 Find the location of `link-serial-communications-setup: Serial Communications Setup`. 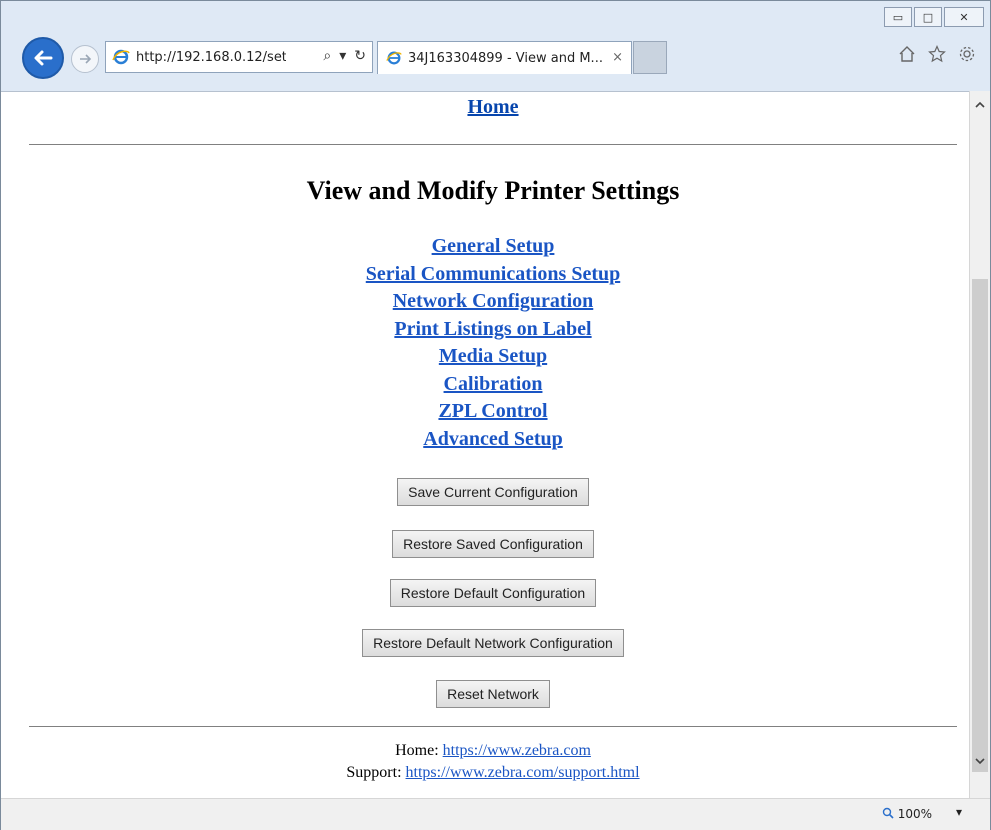

link-serial-communications-setup: Serial Communications Setup is located at coordinates (493, 275).